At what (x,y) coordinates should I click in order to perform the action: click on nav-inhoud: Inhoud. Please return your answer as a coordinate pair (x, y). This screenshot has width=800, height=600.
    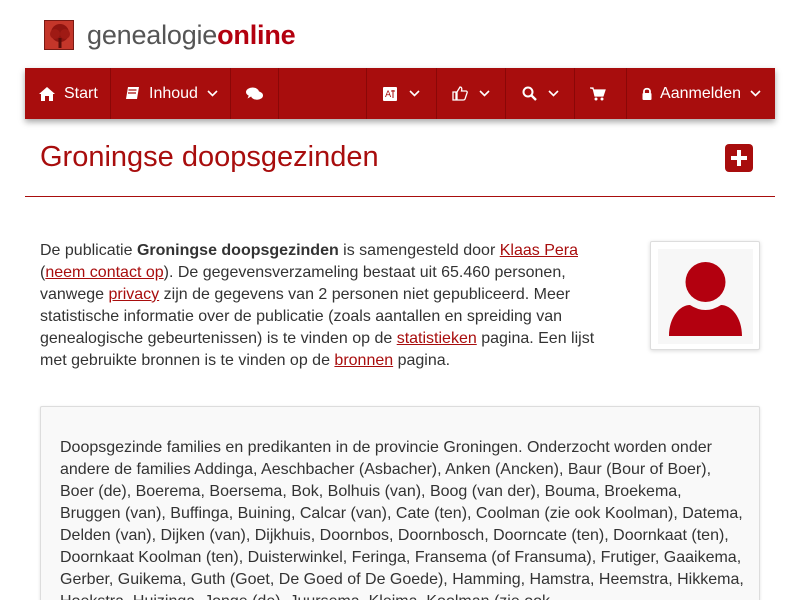
    Looking at the image, I should click on (171, 93).